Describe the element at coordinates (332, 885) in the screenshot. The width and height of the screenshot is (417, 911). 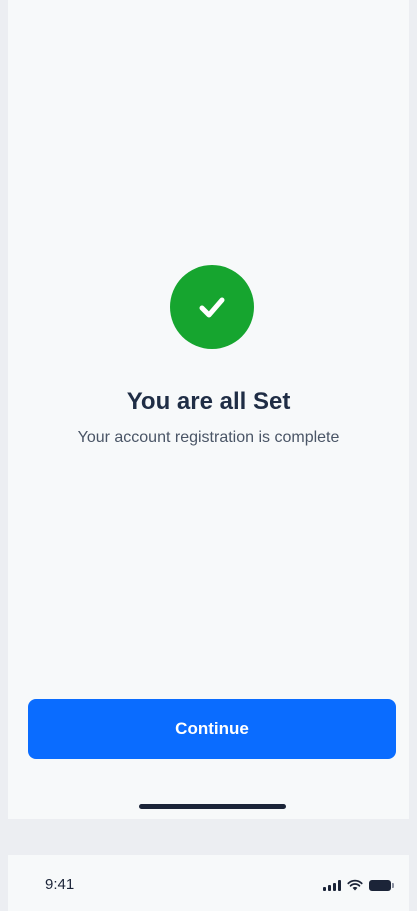
I see `cellular-signal-icon` at that location.